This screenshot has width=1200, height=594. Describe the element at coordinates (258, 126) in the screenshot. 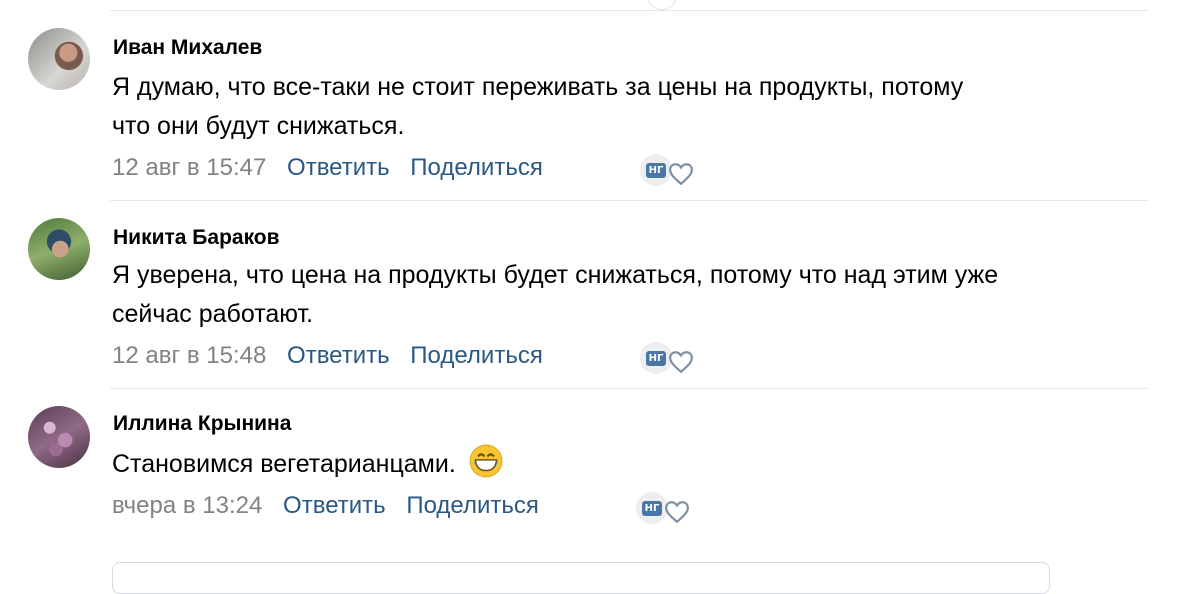

I see `comment-text-line: что они будут снижаться.` at that location.